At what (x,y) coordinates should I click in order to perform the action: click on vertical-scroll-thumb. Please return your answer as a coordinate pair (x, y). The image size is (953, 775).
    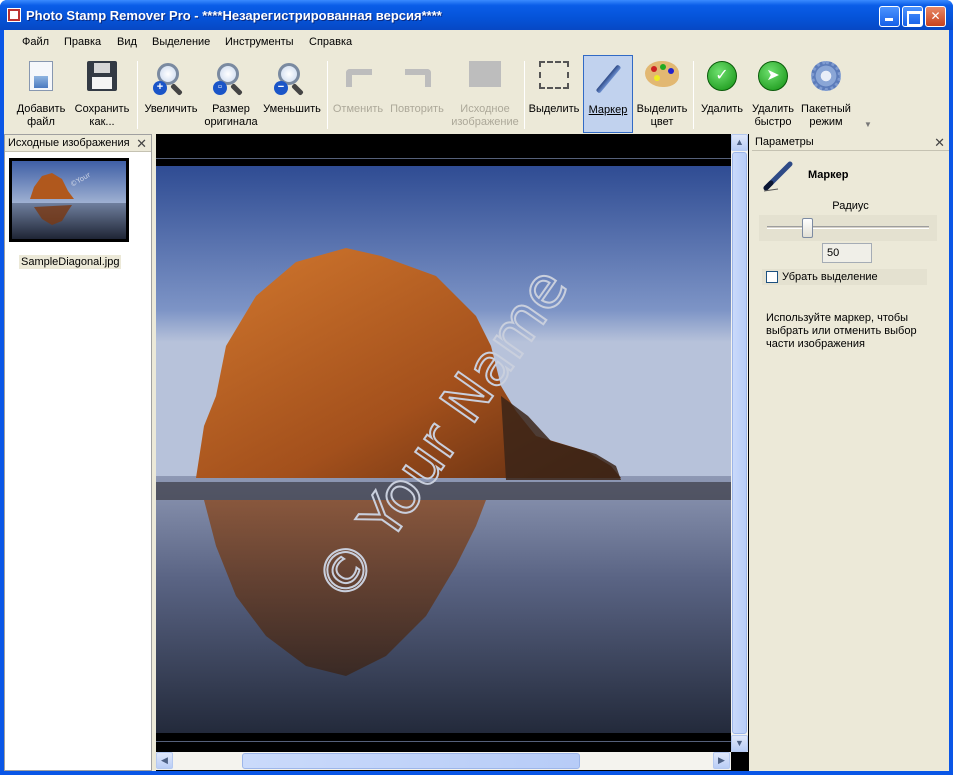
    Looking at the image, I should click on (739, 443).